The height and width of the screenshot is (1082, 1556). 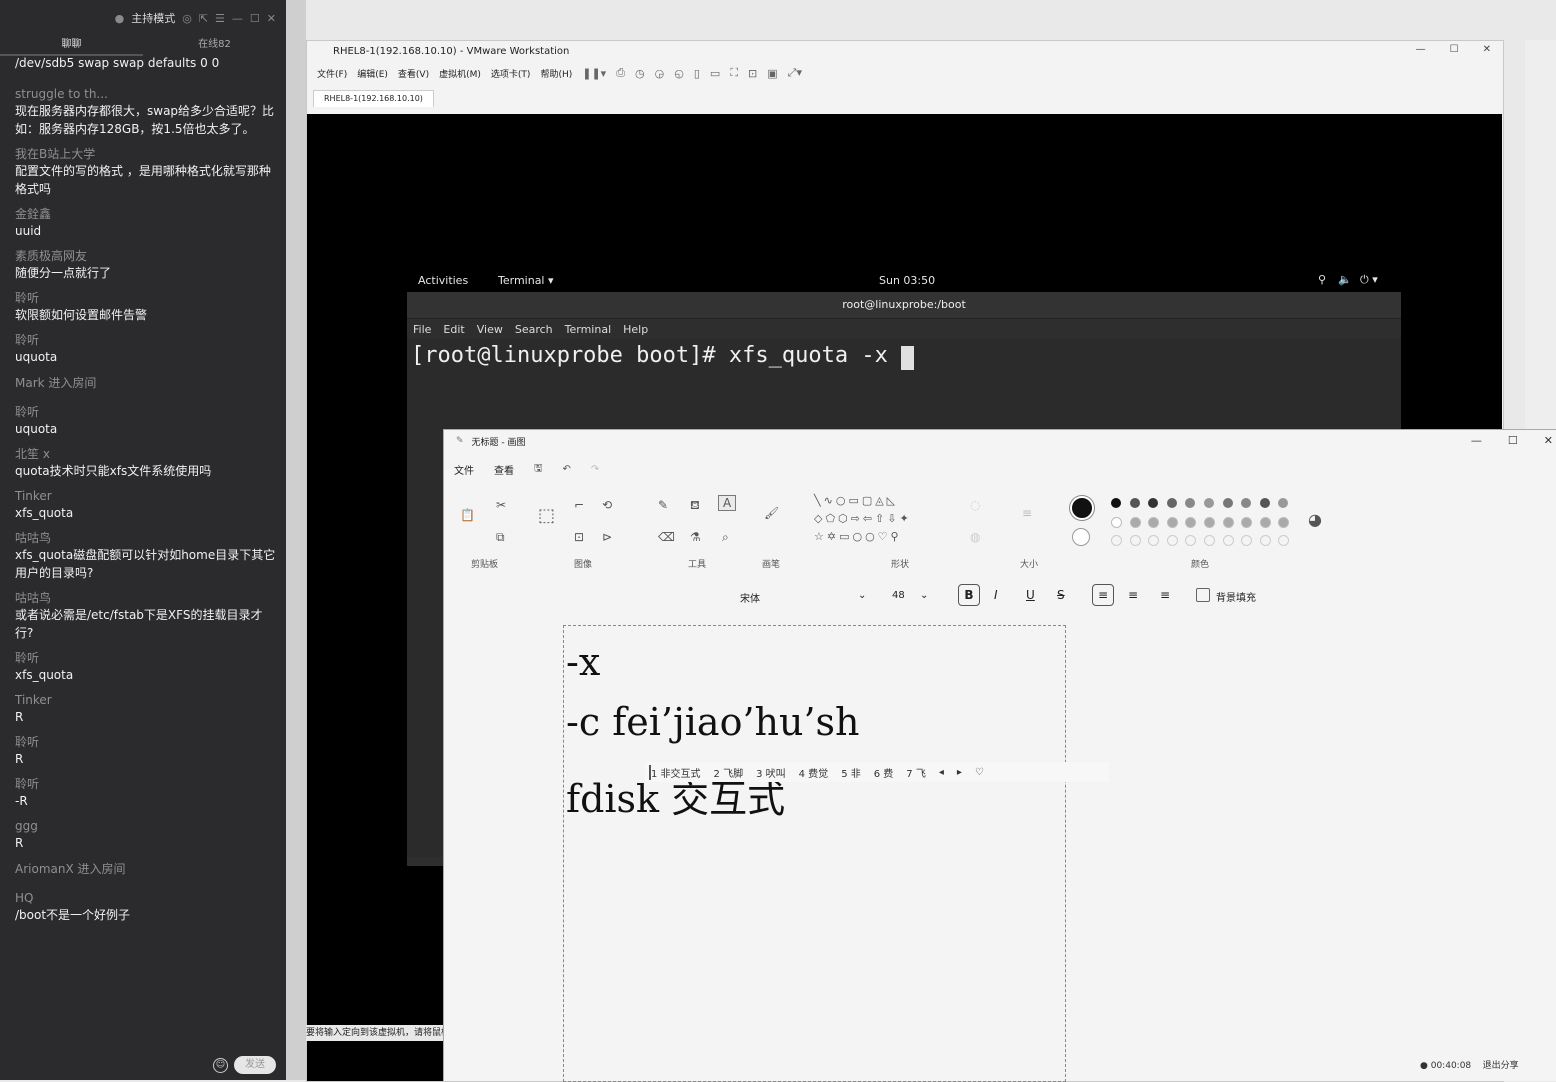 I want to click on send-keys-icon: ⎙, so click(x=620, y=73).